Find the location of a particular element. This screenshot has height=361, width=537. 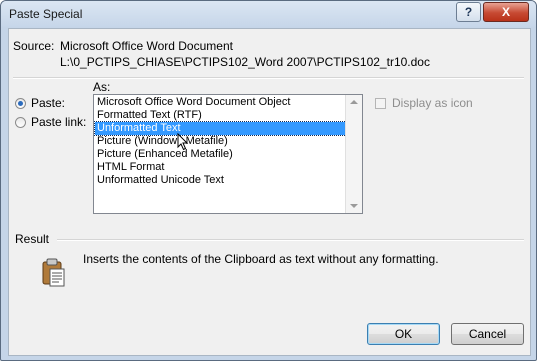

scroll-up-icon is located at coordinates (354, 102).